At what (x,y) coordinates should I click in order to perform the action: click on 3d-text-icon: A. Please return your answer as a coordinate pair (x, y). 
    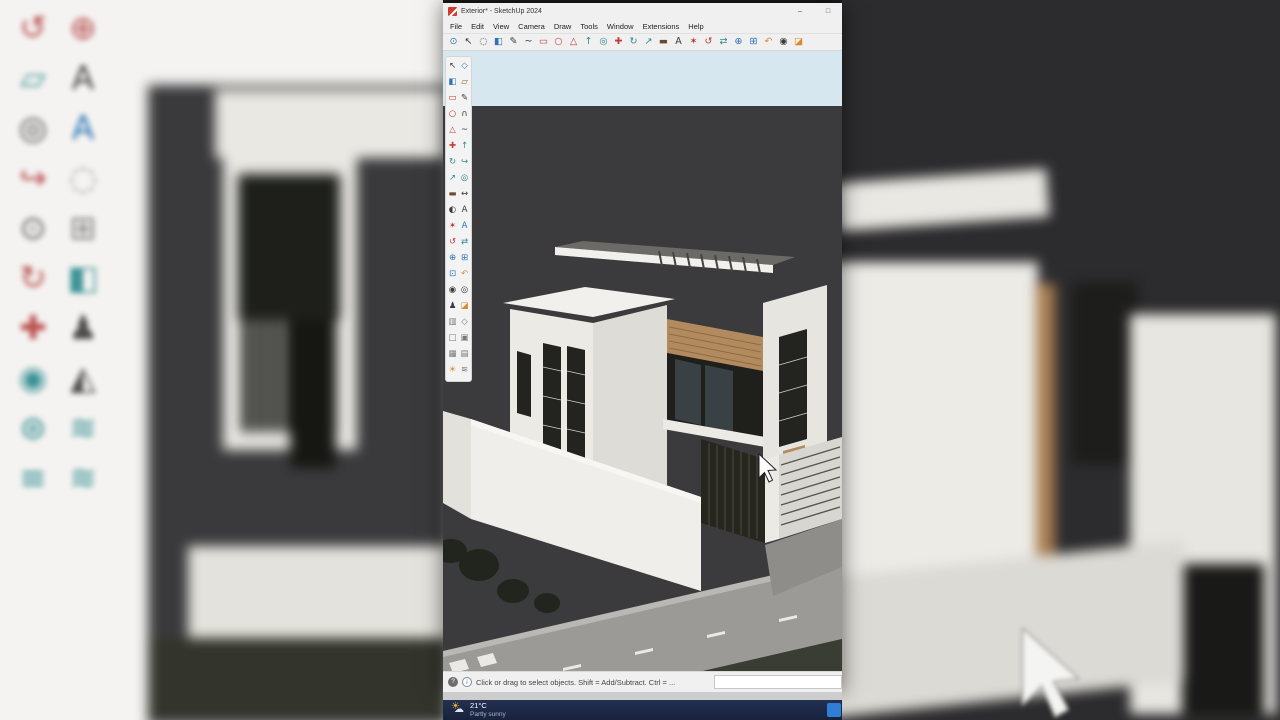
    Looking at the image, I should click on (465, 227).